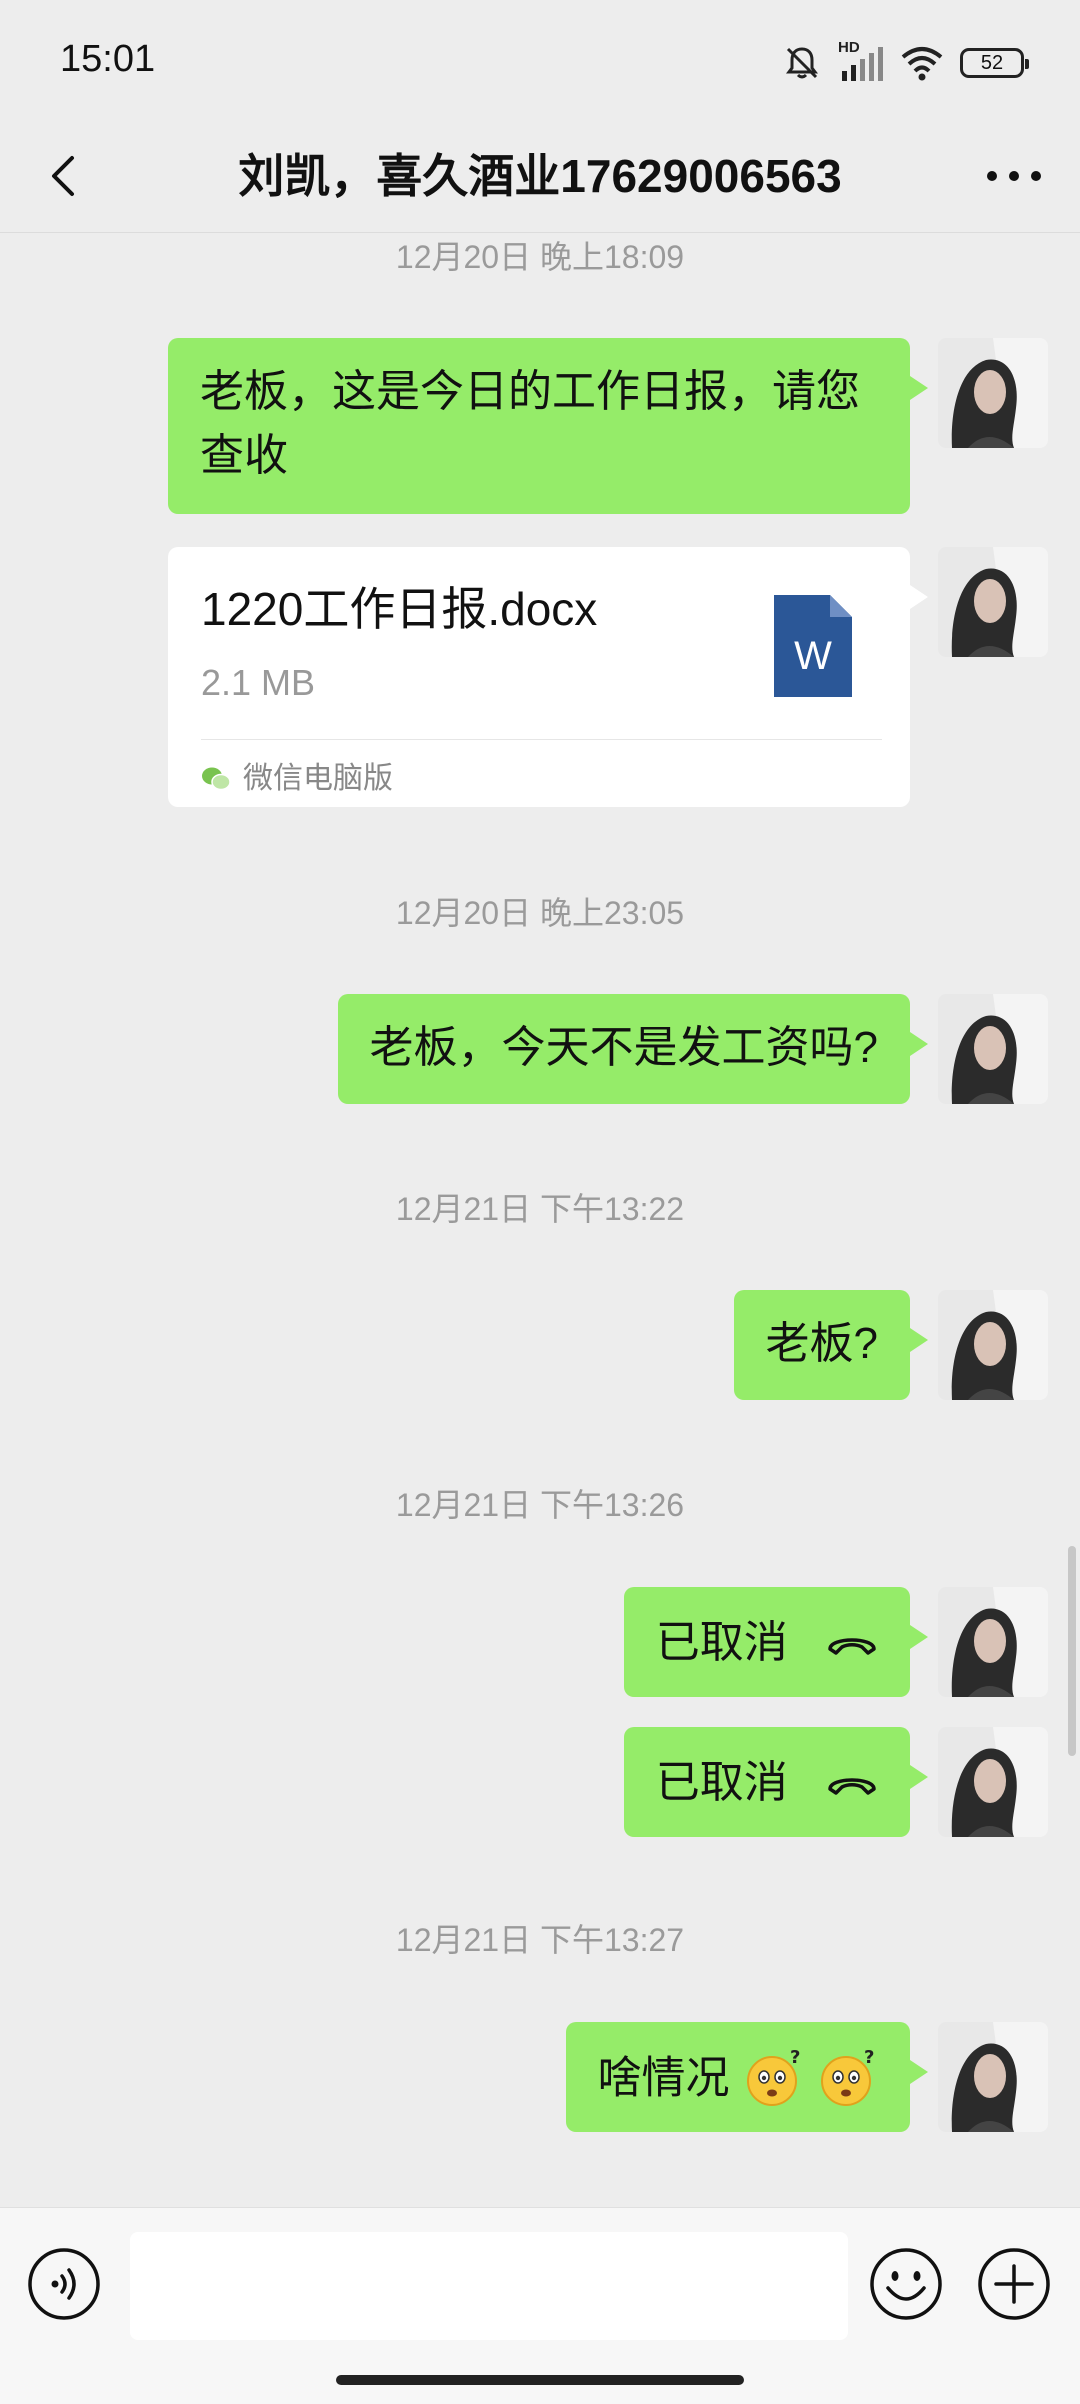 The image size is (1080, 2404). What do you see at coordinates (802, 63) in the screenshot?
I see `mute-bell-icon` at bounding box center [802, 63].